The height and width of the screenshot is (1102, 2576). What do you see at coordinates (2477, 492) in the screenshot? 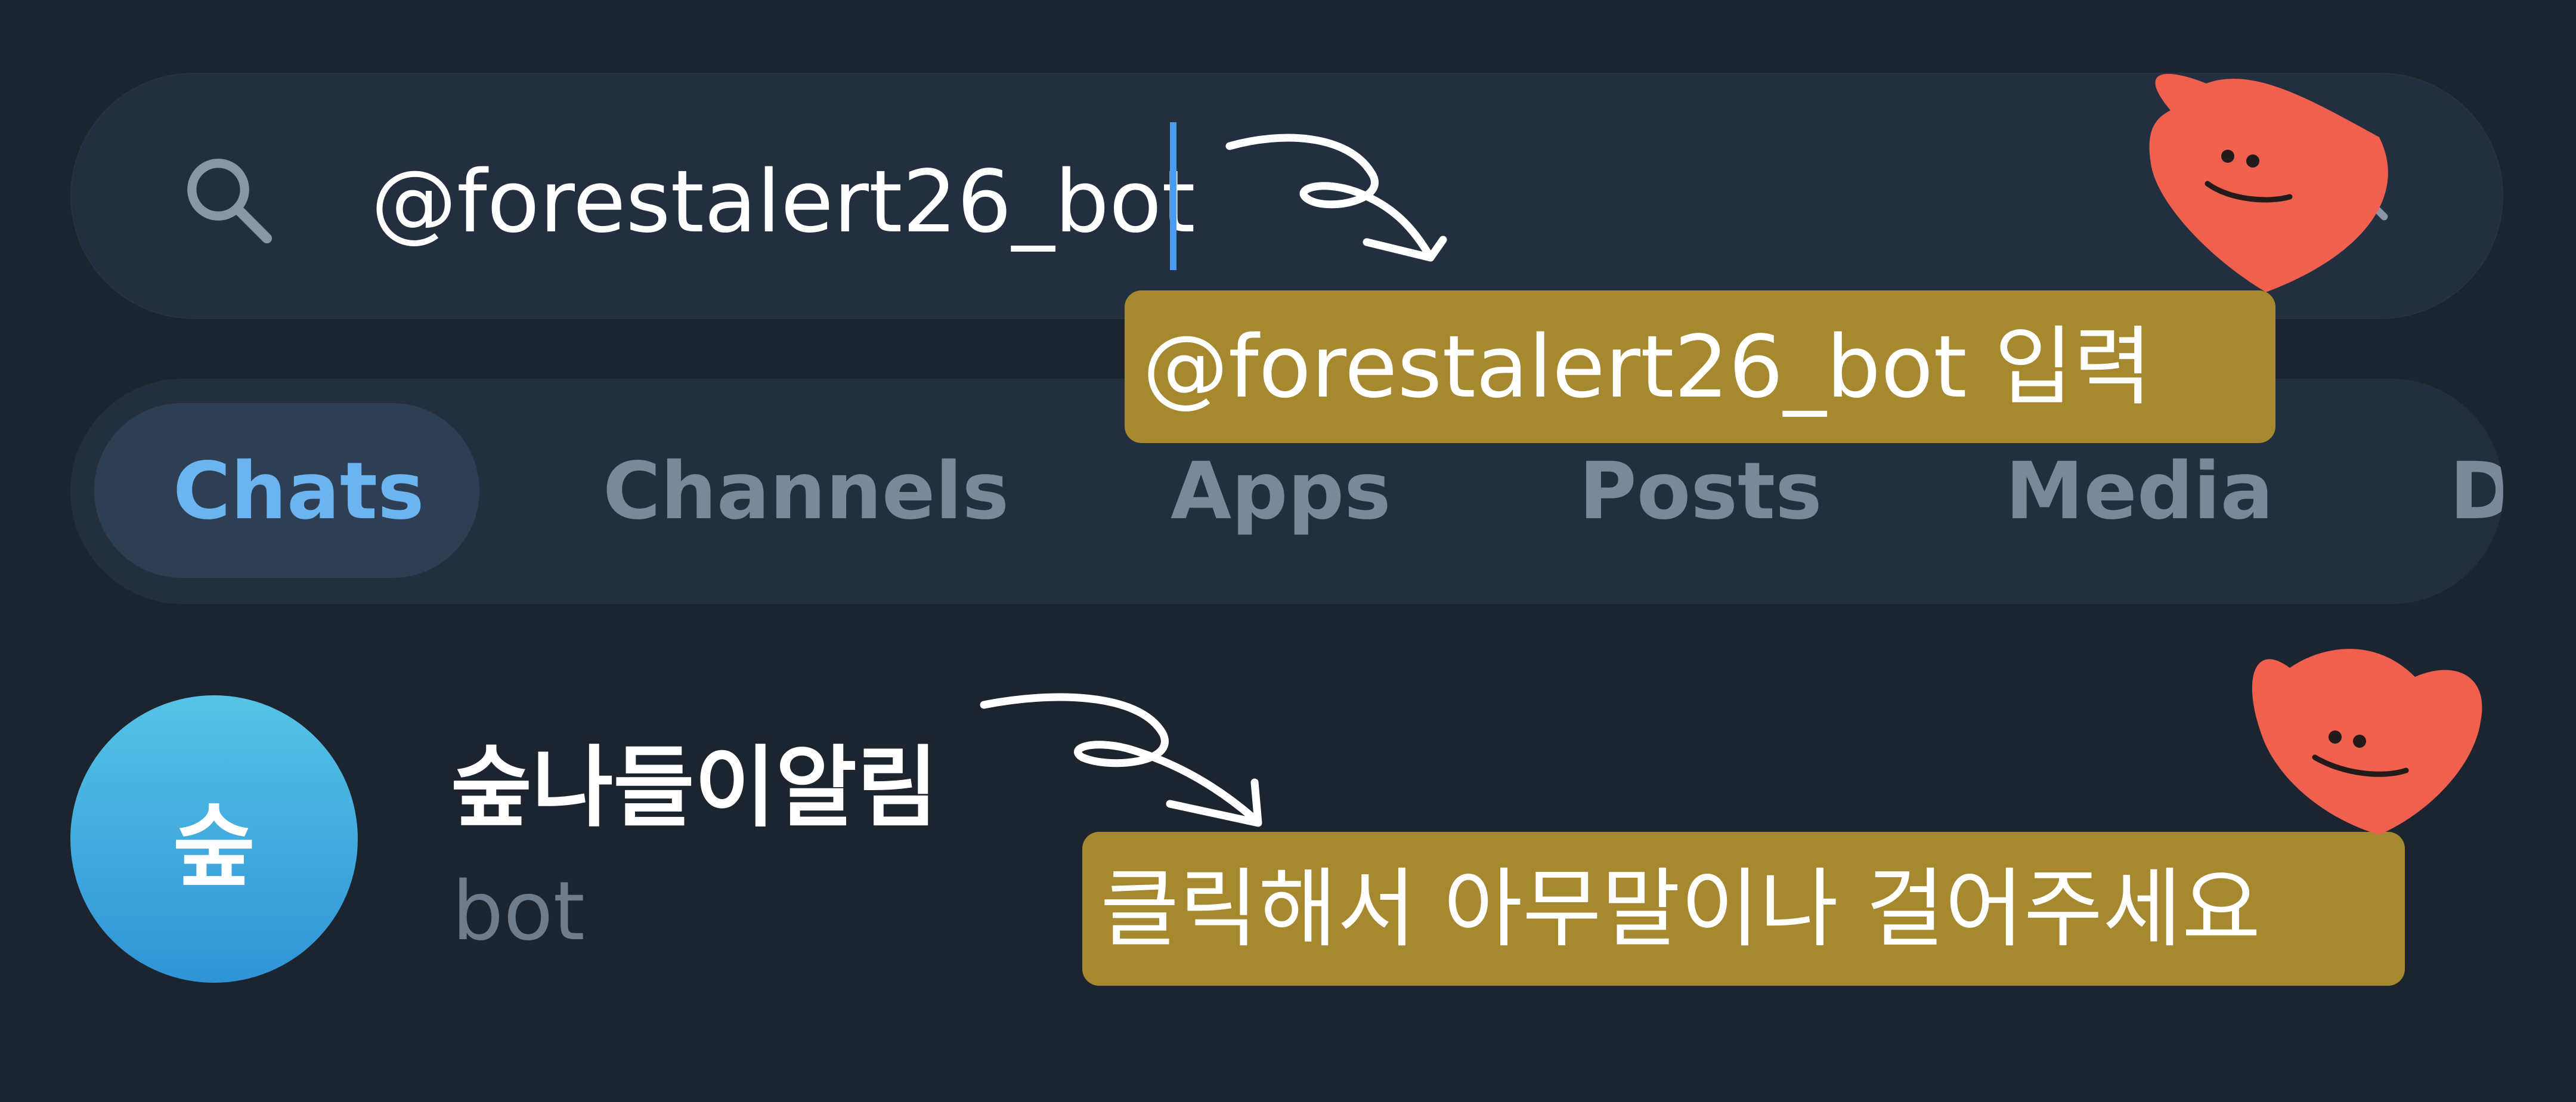
I see `tab-partial-next: D` at bounding box center [2477, 492].